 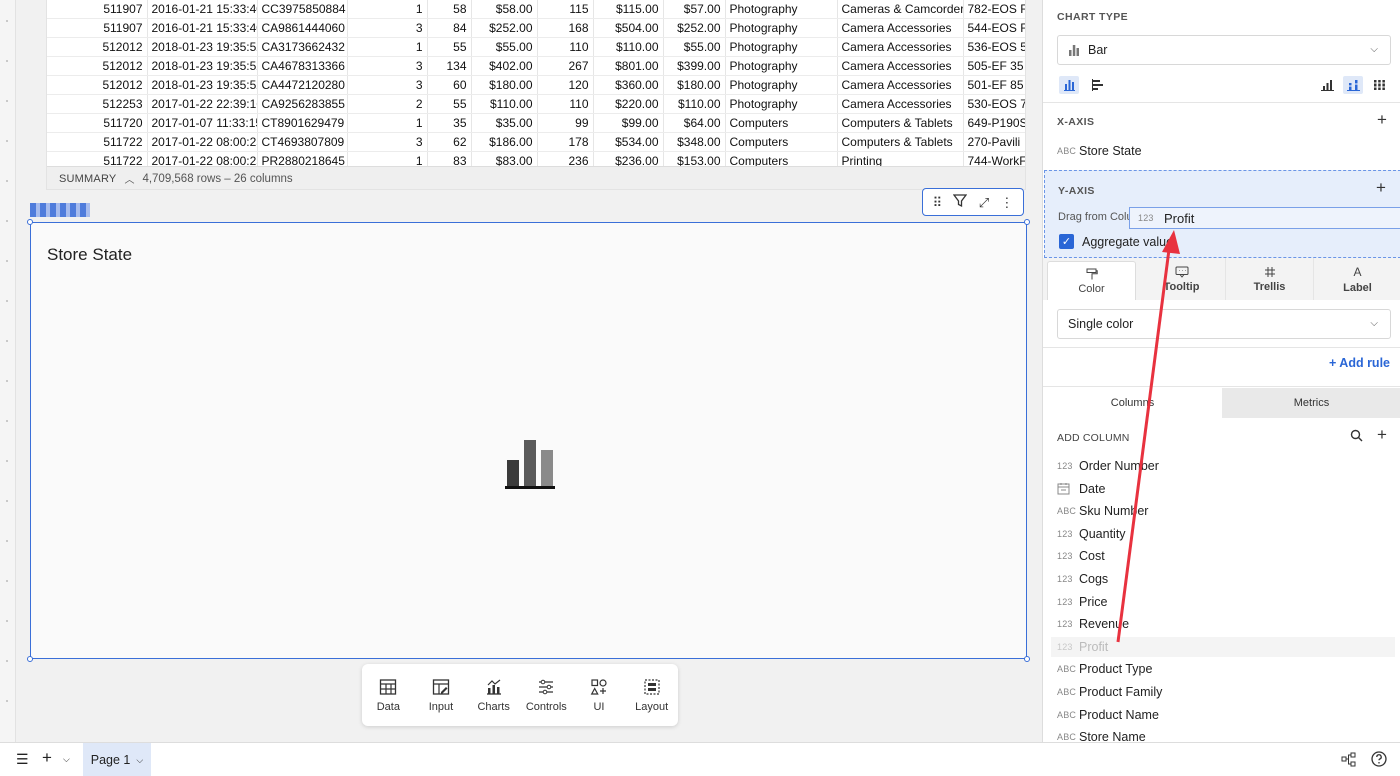 What do you see at coordinates (1264, 218) in the screenshot?
I see `dragging-column-pill: 123 Profit` at bounding box center [1264, 218].